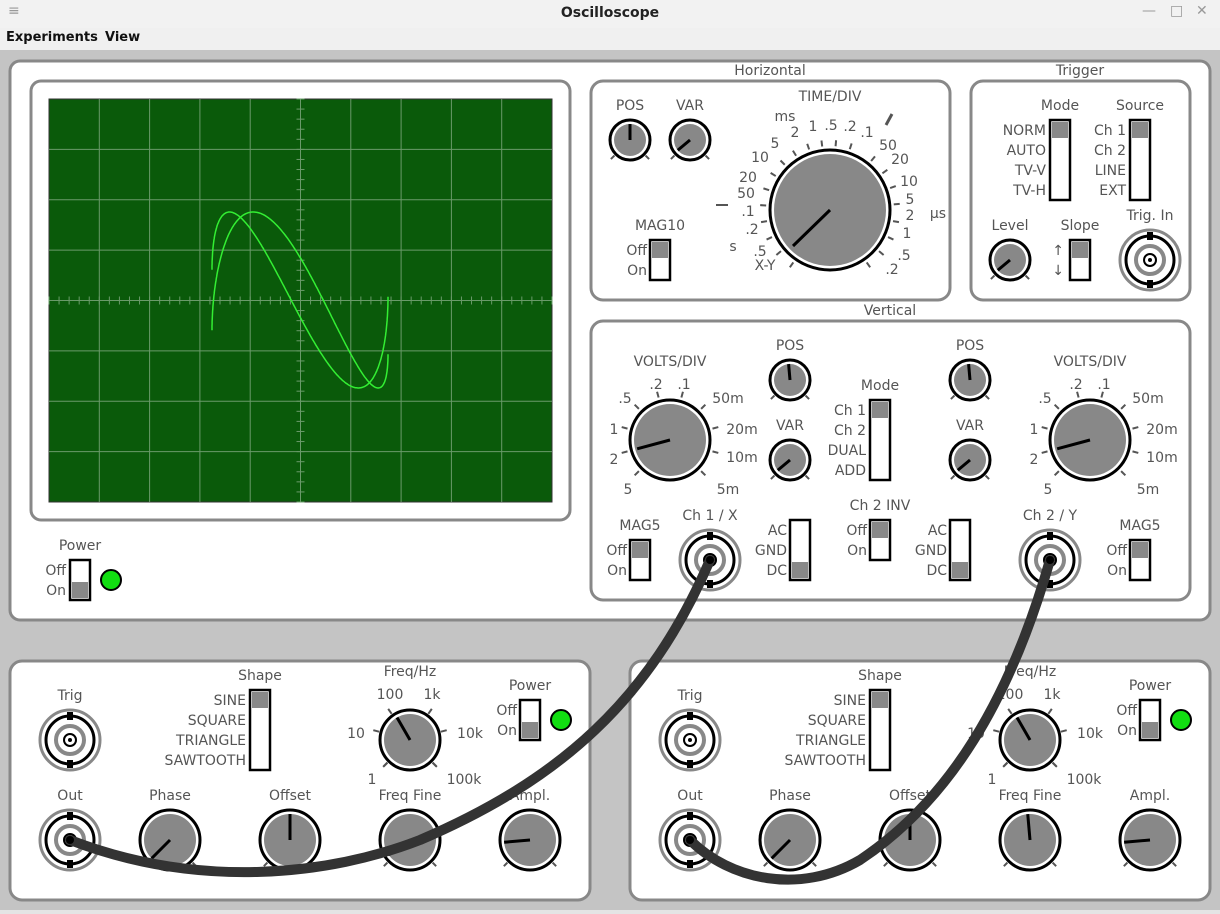 This screenshot has height=914, width=1220. Describe the element at coordinates (690, 140) in the screenshot. I see `h-var-knob` at that location.